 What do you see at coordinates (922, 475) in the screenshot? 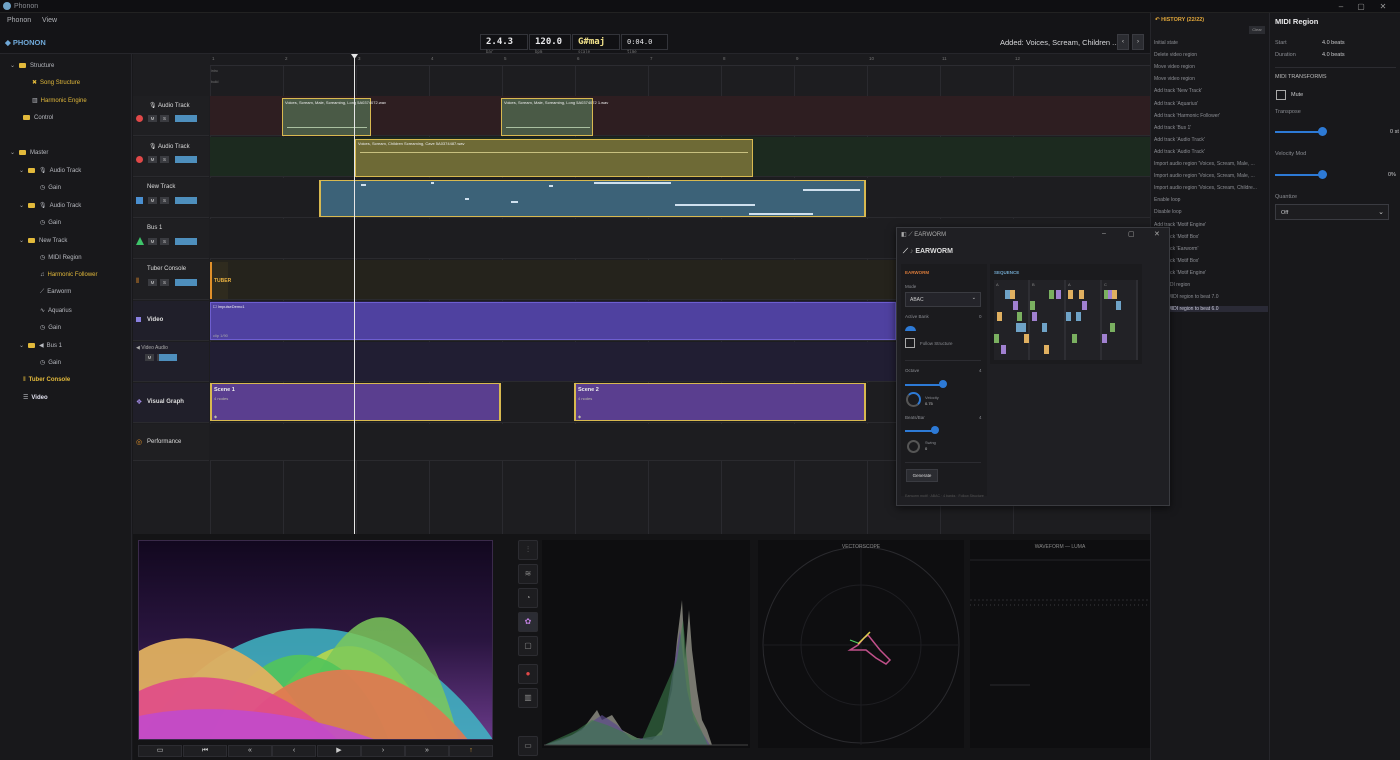
I see `generate-button: Generate` at bounding box center [922, 475].